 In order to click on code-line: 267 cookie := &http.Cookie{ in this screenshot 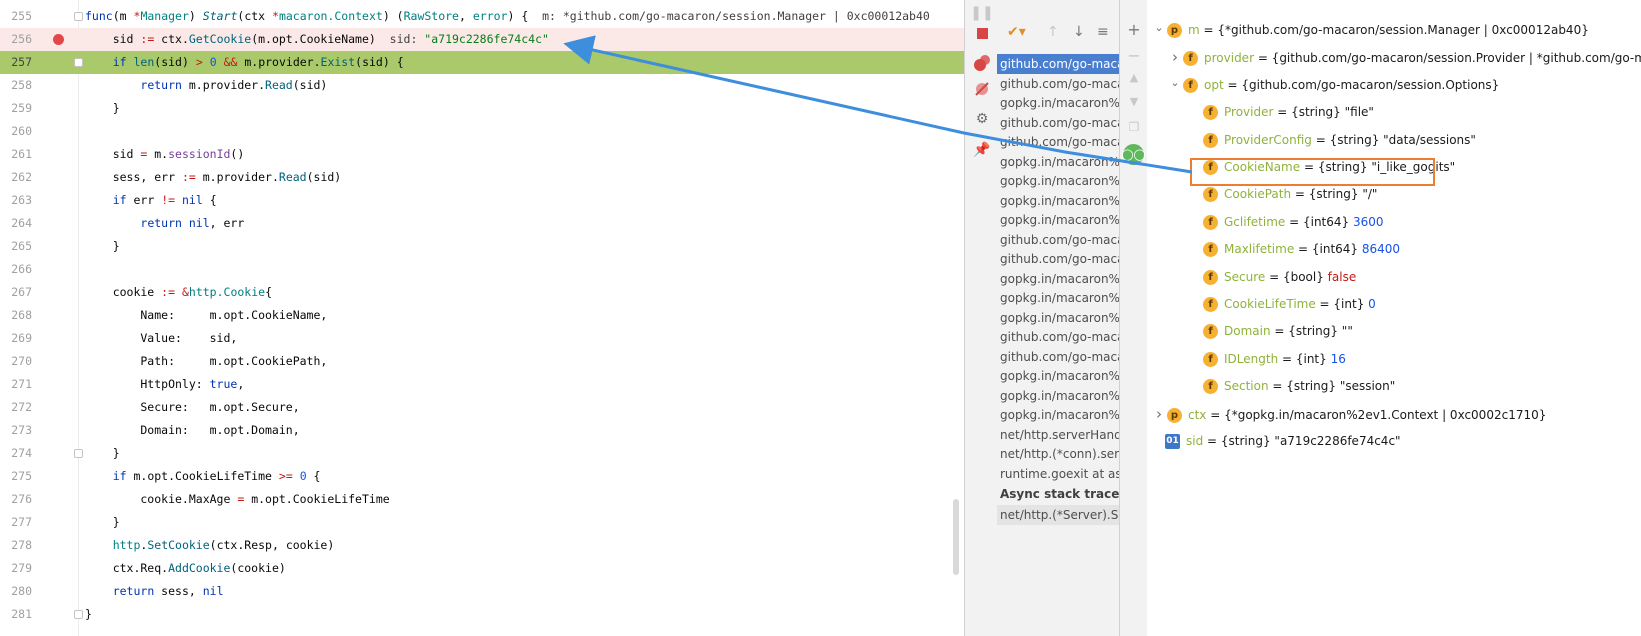, I will do `click(482, 292)`.